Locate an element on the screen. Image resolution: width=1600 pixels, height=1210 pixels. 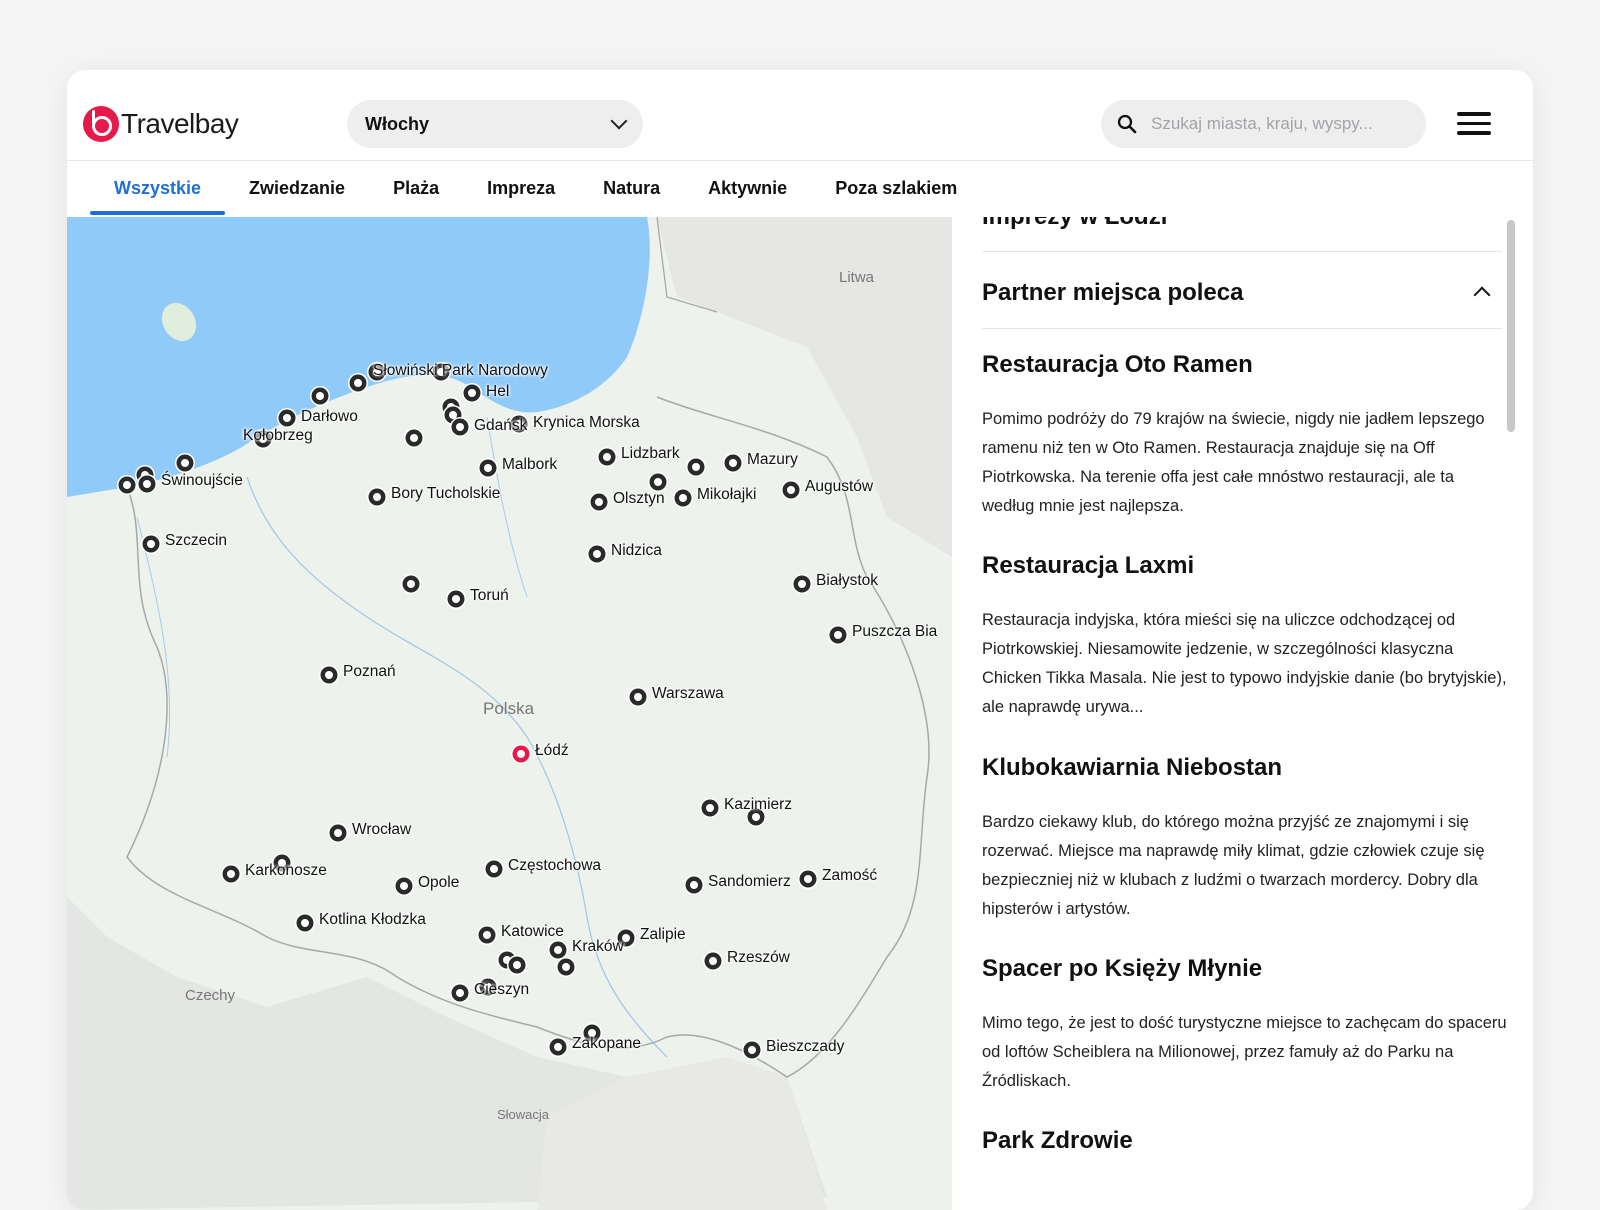
tab-impreza: Impreza is located at coordinates (521, 189).